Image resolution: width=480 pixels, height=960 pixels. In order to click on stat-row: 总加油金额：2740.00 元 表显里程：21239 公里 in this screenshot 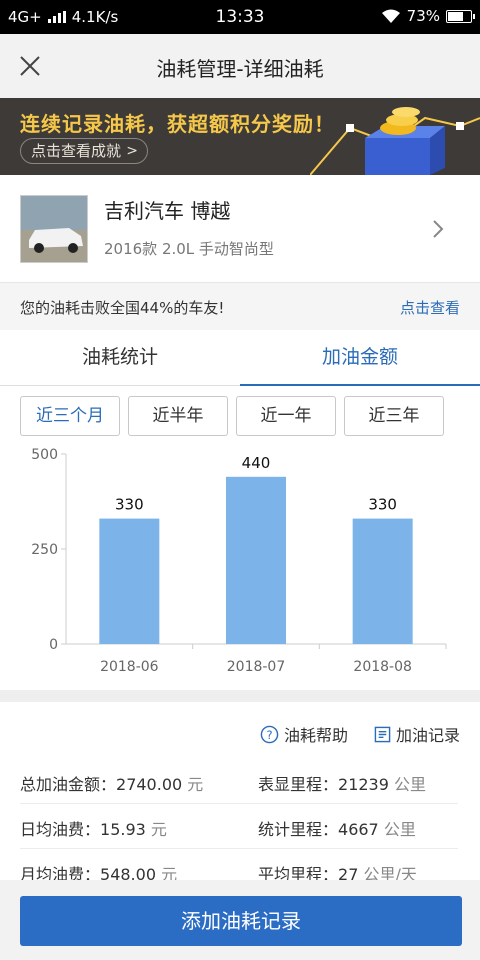, I will do `click(239, 781)`.